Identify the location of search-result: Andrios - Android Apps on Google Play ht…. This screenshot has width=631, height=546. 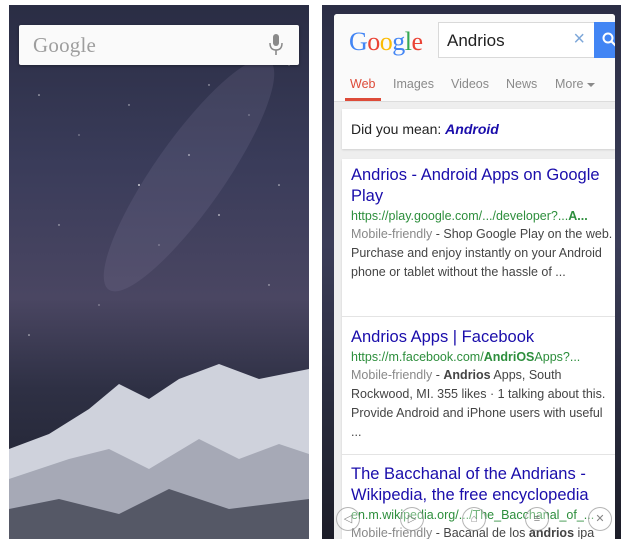
(482, 223).